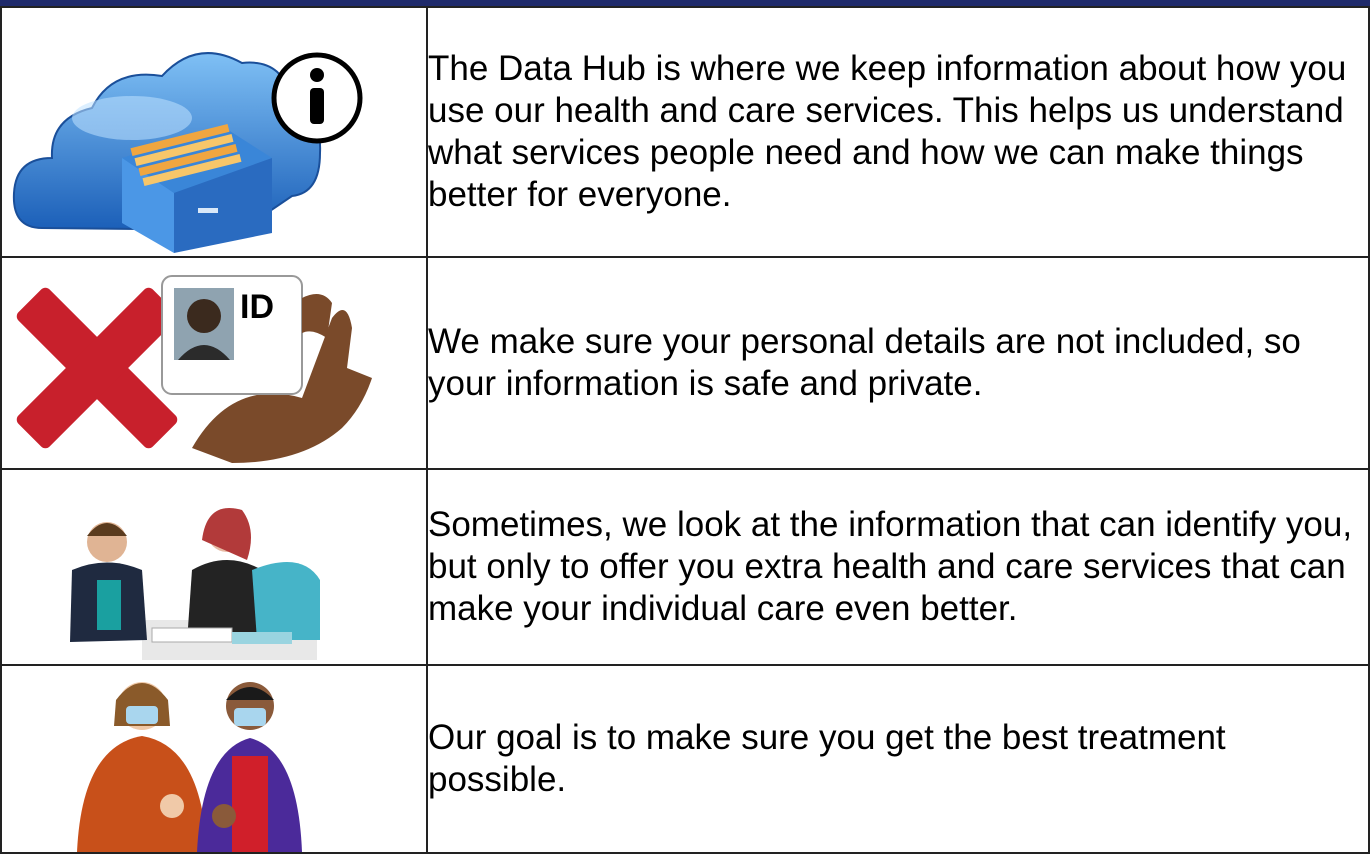 Image resolution: width=1370 pixels, height=856 pixels. Describe the element at coordinates (266, 369) in the screenshot. I see `id-card-icon: ID` at that location.